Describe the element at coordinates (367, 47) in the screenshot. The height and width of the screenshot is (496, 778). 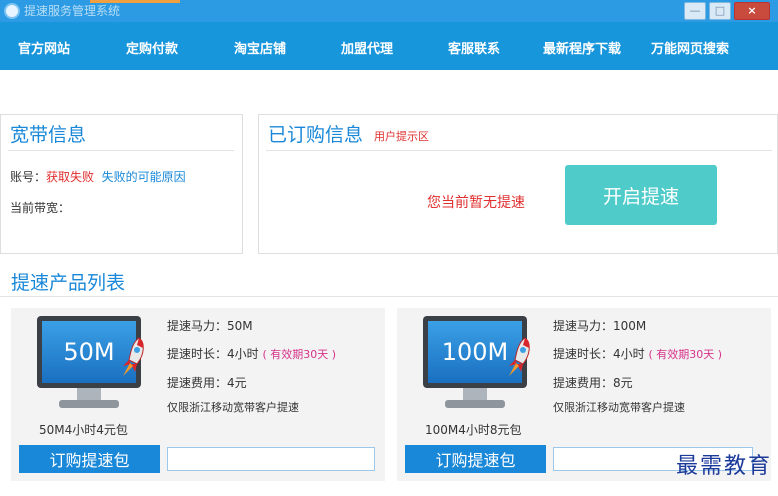
I see `nav-franchise: 加盟代理` at that location.